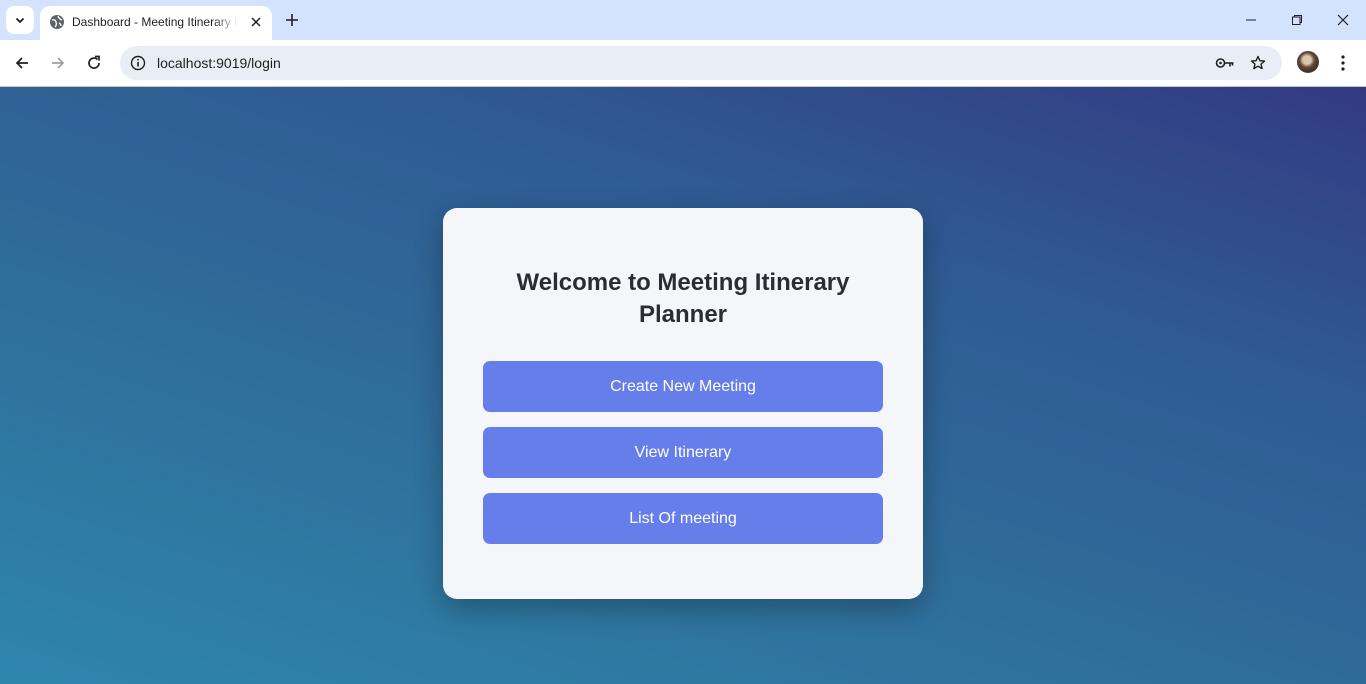 This screenshot has width=1366, height=684. I want to click on arrow-right-icon, so click(58, 63).